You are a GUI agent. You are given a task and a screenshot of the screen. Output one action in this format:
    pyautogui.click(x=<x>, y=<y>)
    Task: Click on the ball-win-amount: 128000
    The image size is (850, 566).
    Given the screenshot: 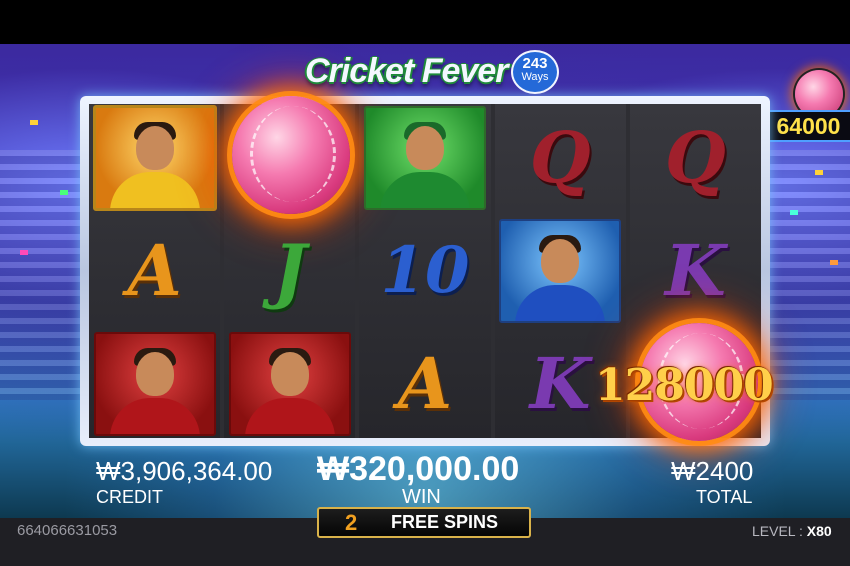 What is the action you would take?
    pyautogui.click(x=684, y=385)
    